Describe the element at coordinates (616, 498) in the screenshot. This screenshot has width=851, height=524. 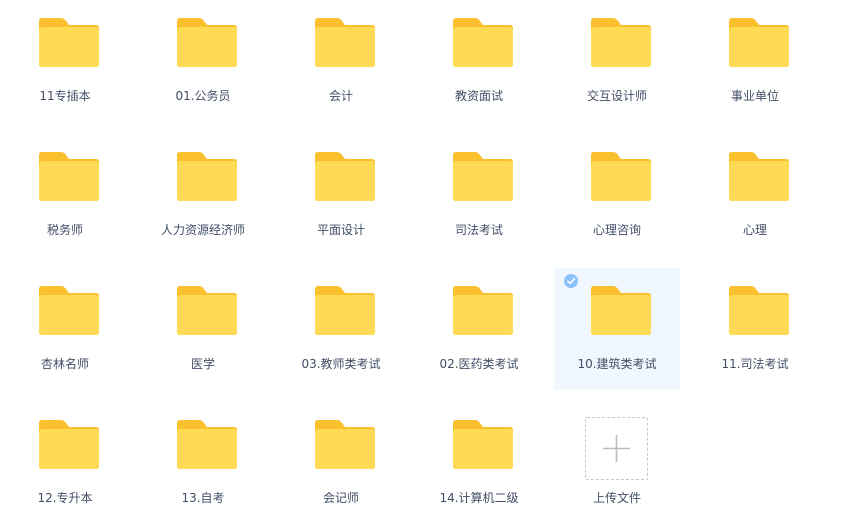
I see `upload-label: 上传文件` at that location.